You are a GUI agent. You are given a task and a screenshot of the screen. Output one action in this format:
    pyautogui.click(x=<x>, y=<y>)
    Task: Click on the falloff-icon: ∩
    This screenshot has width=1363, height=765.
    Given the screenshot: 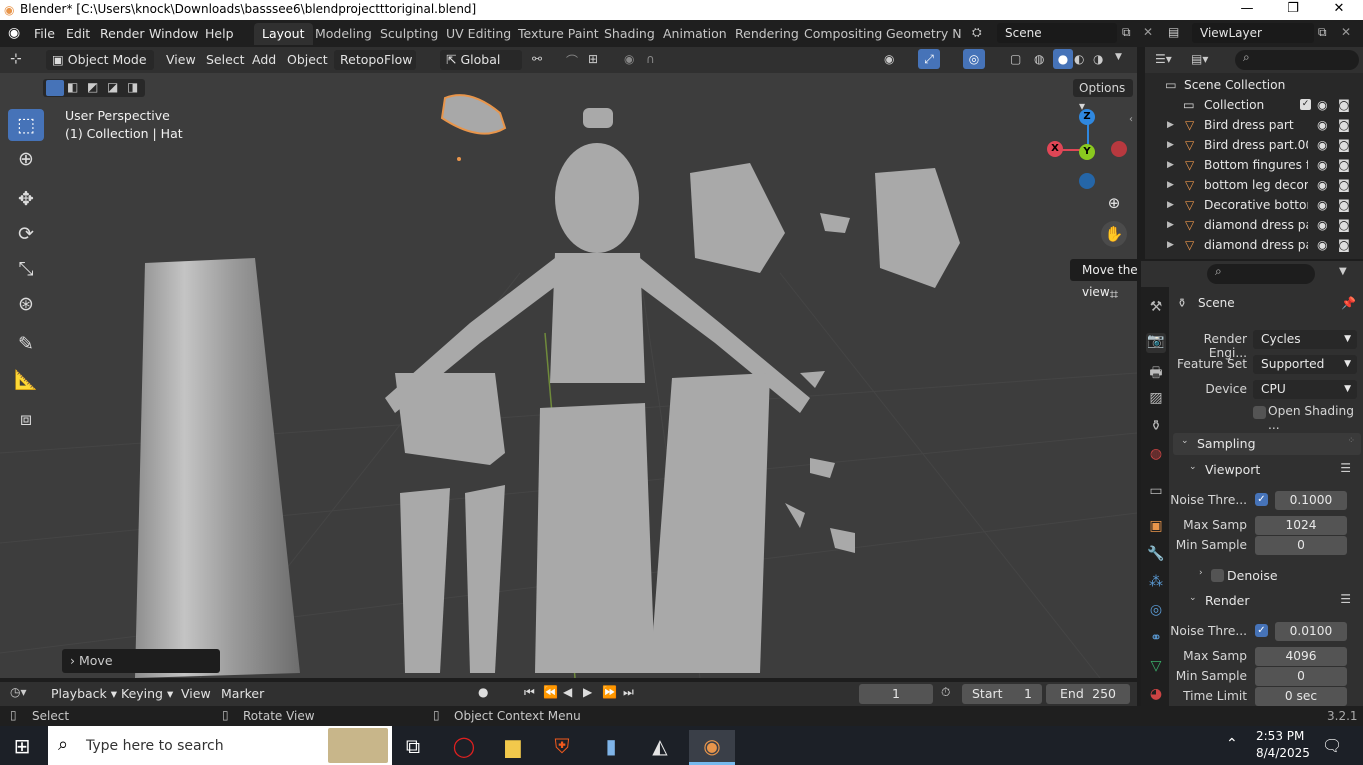 What is the action you would take?
    pyautogui.click(x=650, y=59)
    